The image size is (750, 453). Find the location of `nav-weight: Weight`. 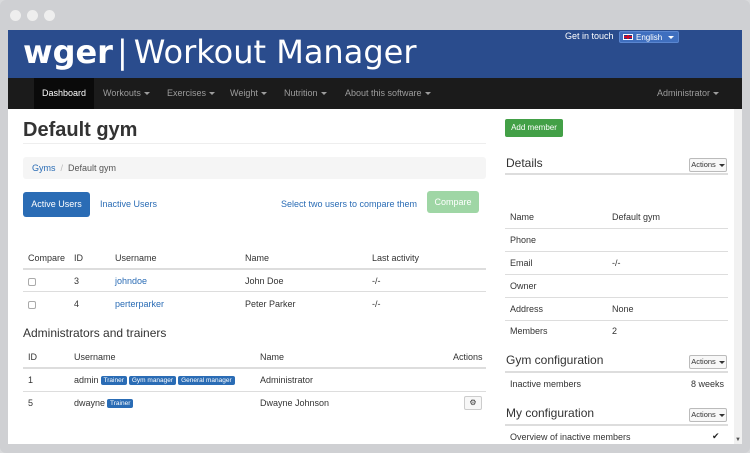

nav-weight: Weight is located at coordinates (248, 93).